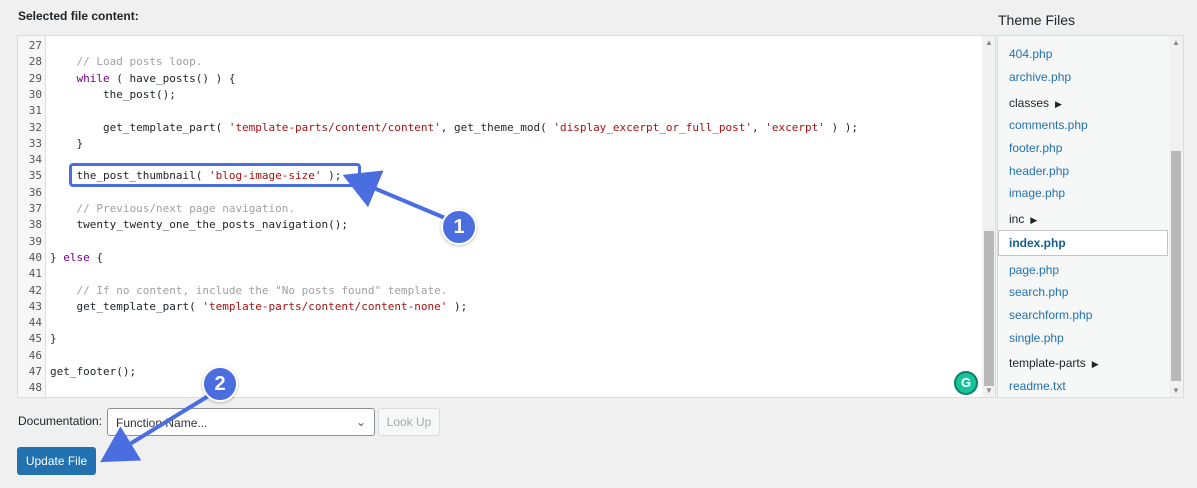  I want to click on code-line: 27, so click(498, 46).